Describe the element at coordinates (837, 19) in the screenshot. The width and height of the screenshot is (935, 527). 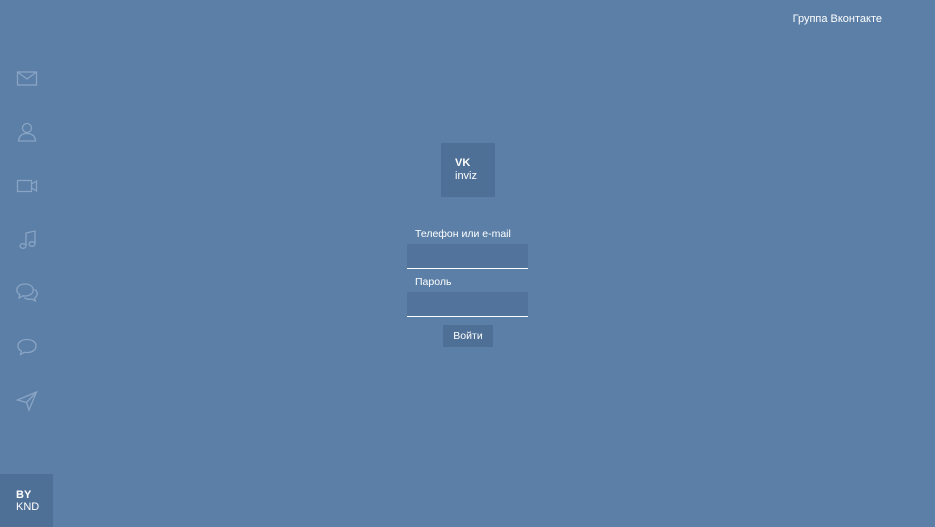
I see `vk-group-link: Группа Вконтакте` at that location.